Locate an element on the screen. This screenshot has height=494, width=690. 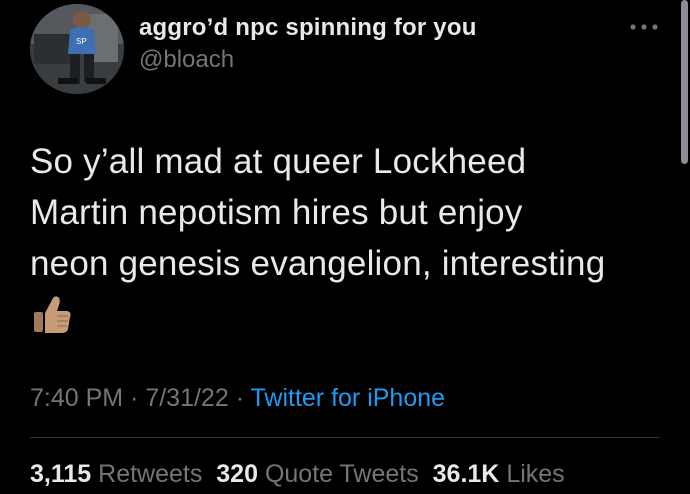
profile-photo: SP is located at coordinates (77, 49).